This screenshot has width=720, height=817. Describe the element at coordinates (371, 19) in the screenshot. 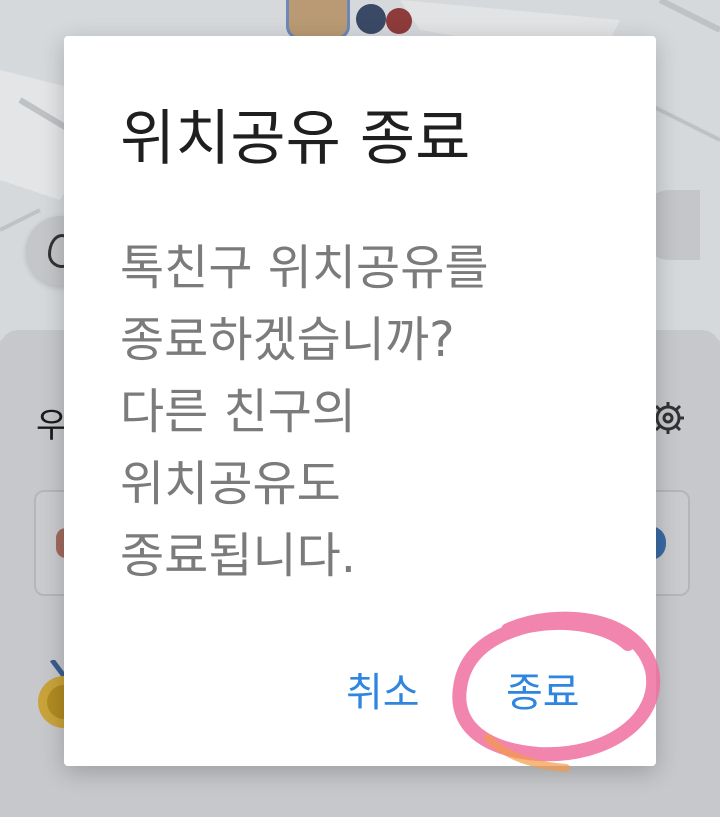

I see `map-friend-badge` at that location.